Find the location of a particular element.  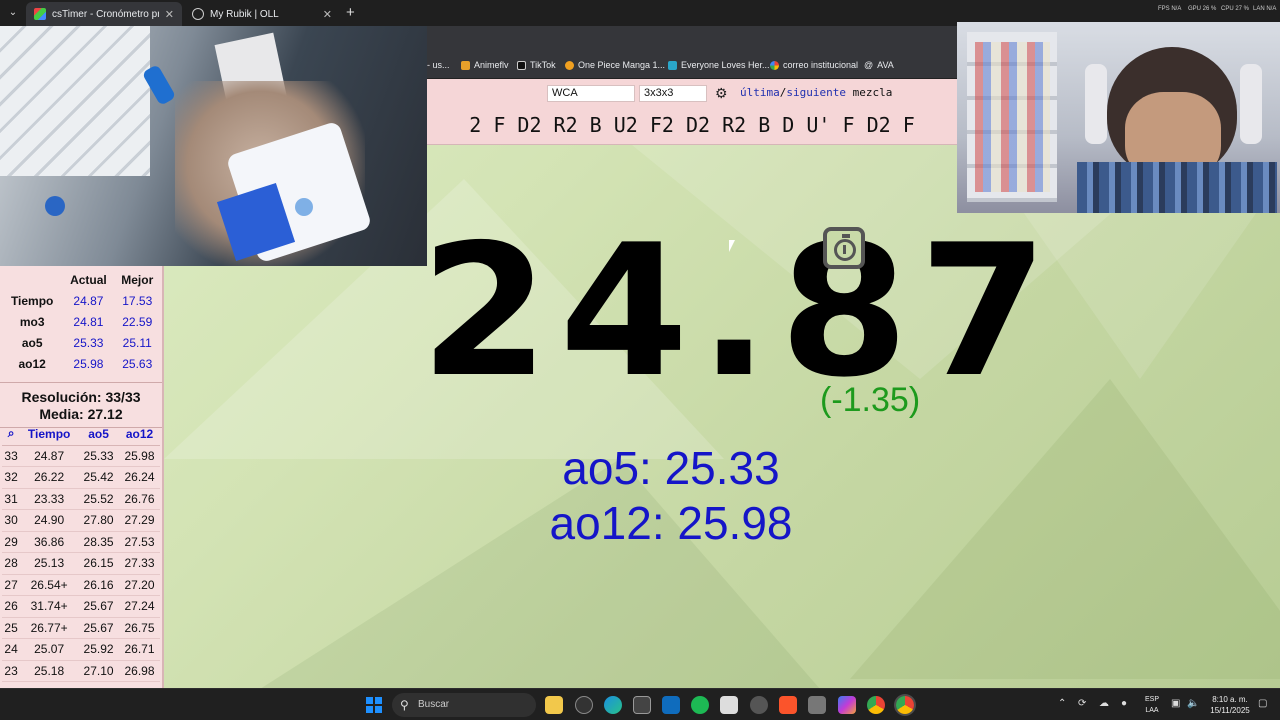

store-icon is located at coordinates (642, 705).